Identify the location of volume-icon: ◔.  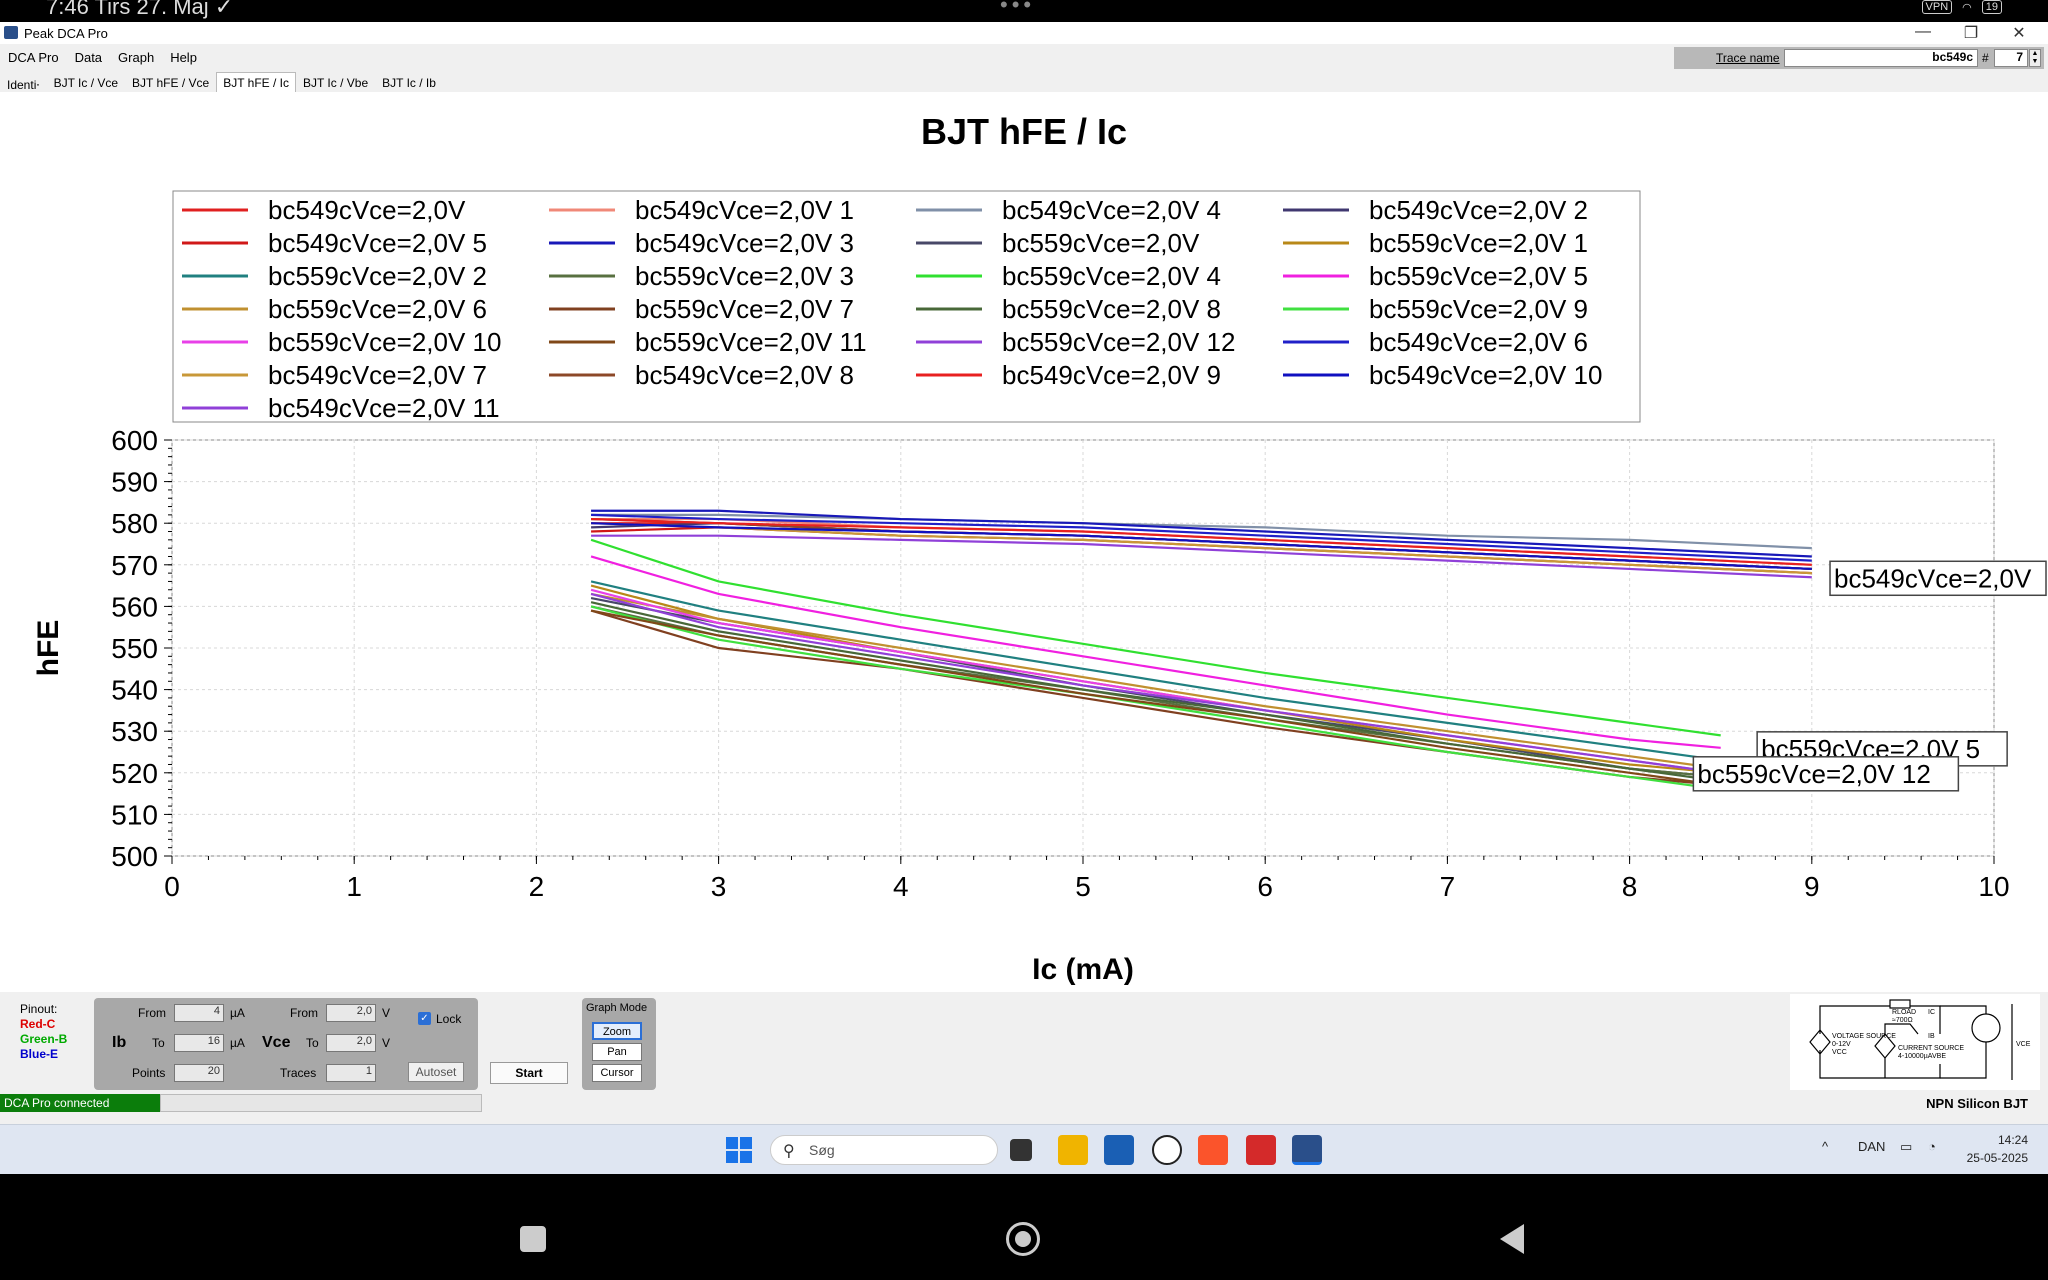
(1932, 1146).